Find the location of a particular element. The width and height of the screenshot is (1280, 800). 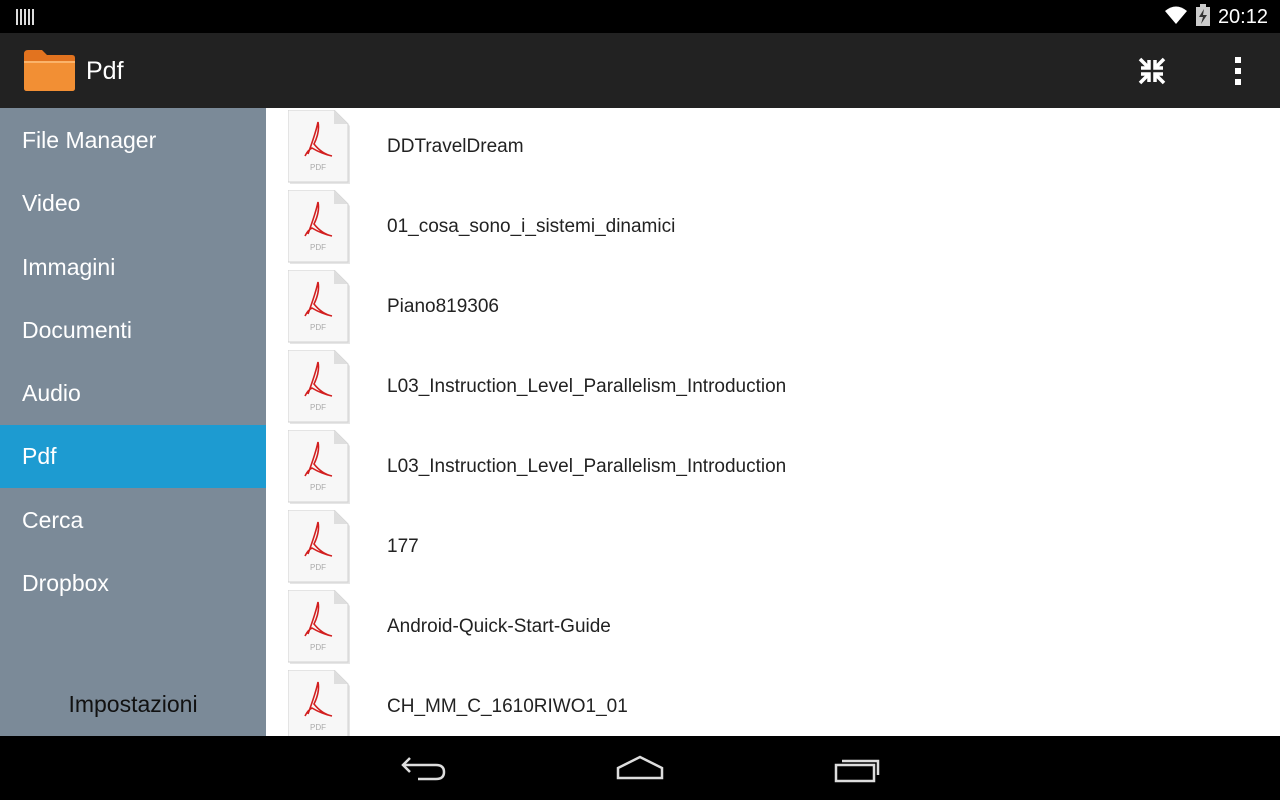

sidebar-item-label: Cerca is located at coordinates (53, 520).